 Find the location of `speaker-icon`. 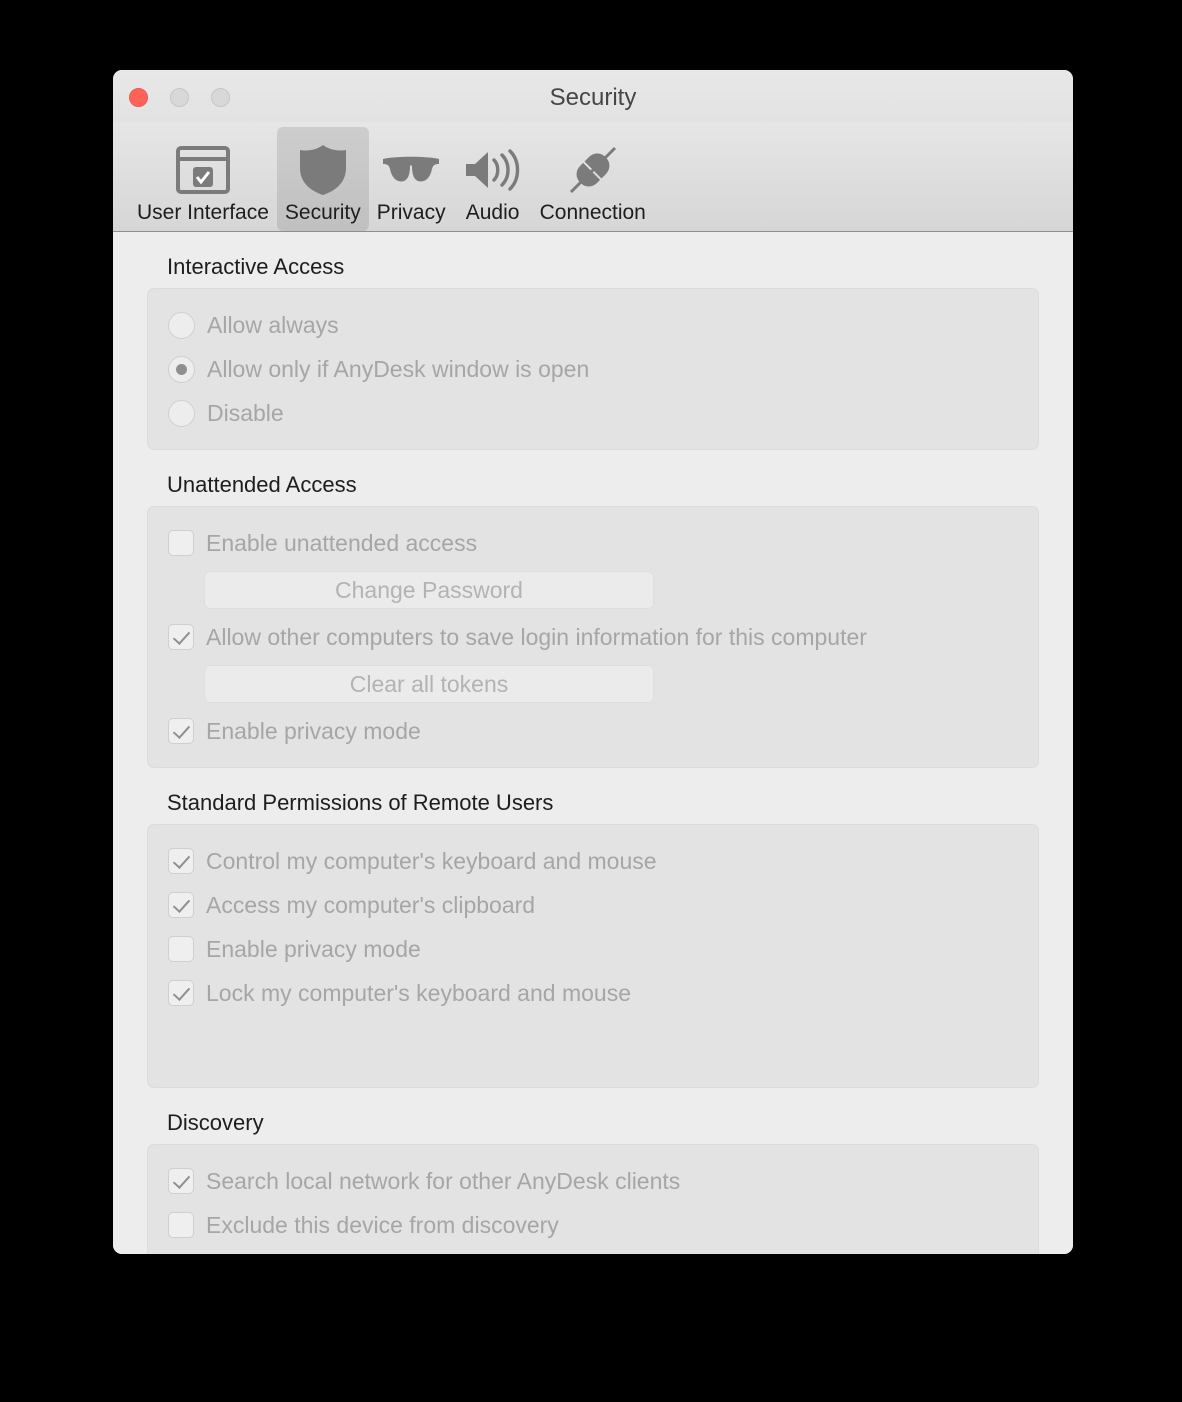

speaker-icon is located at coordinates (493, 170).